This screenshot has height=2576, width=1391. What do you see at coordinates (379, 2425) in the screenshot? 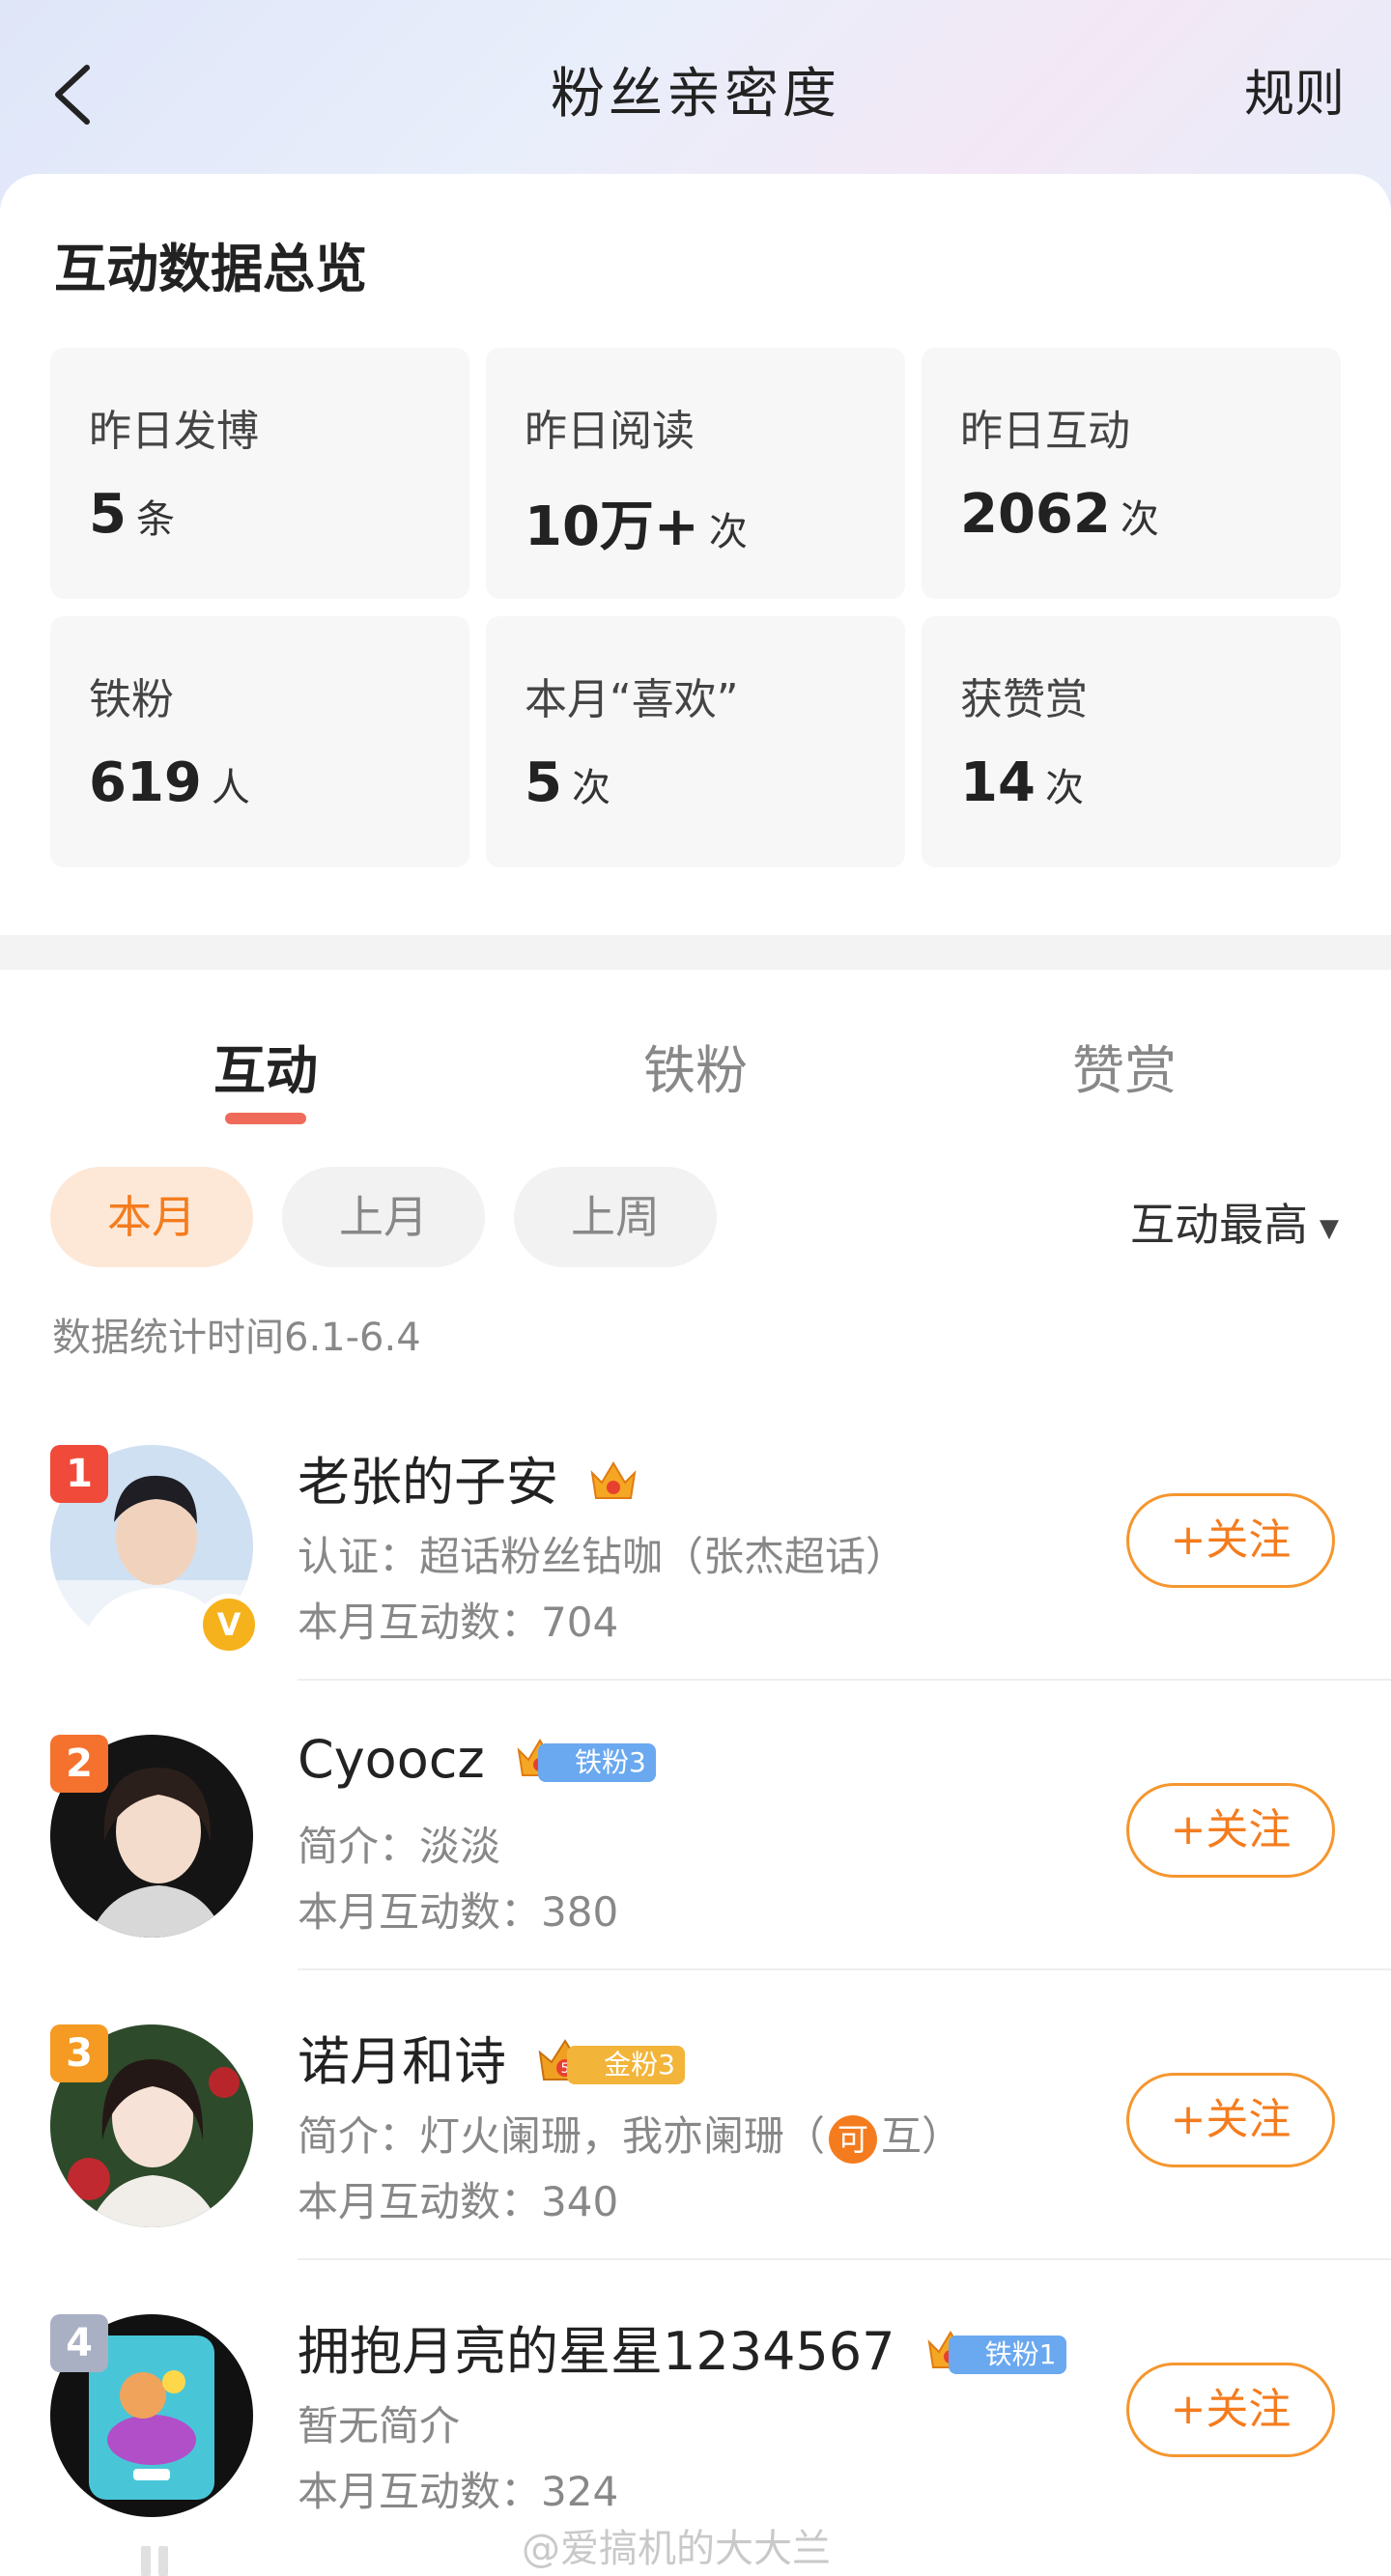
I see `fan-description: 暂无简介` at bounding box center [379, 2425].